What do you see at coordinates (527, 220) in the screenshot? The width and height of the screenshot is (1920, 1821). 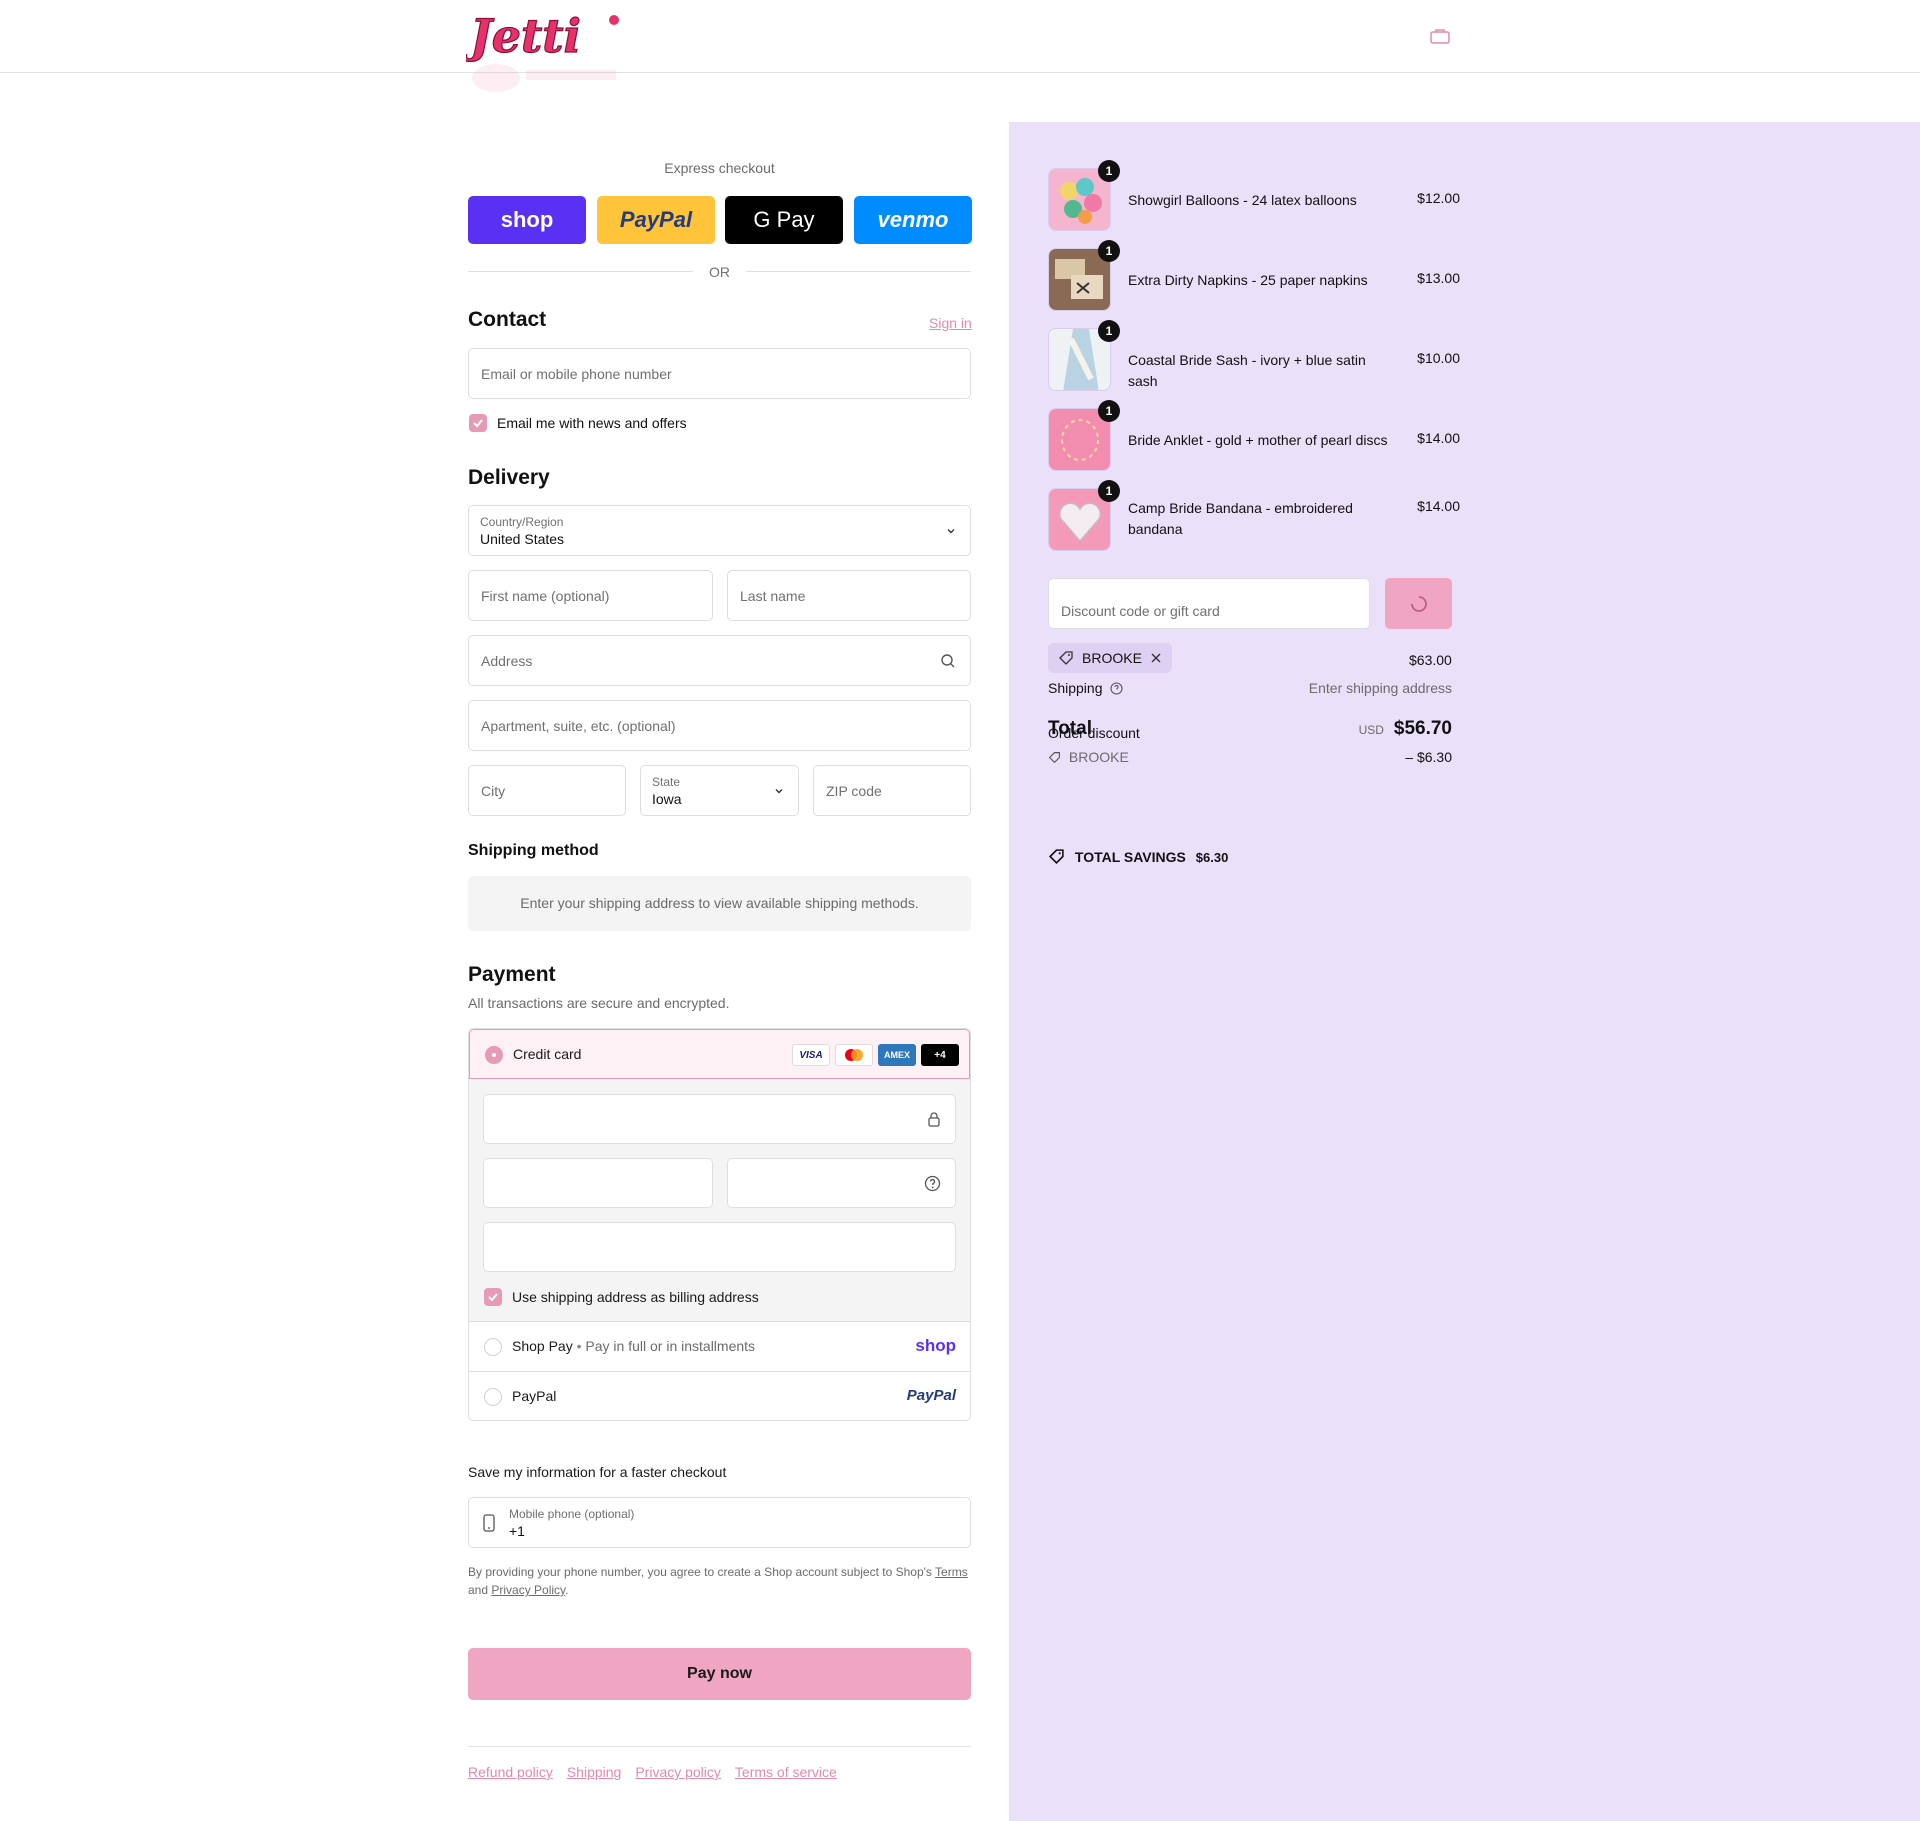 I see `shop-pay-express-button: shop` at bounding box center [527, 220].